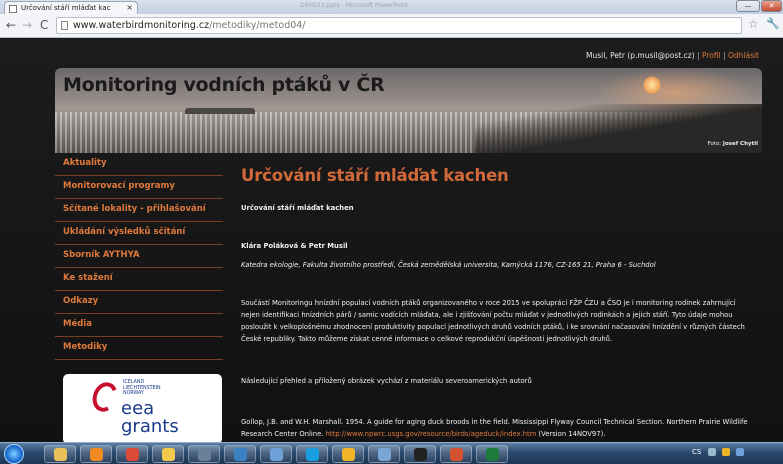 This screenshot has height=464, width=783. Describe the element at coordinates (740, 452) in the screenshot. I see `volume-icon` at that location.